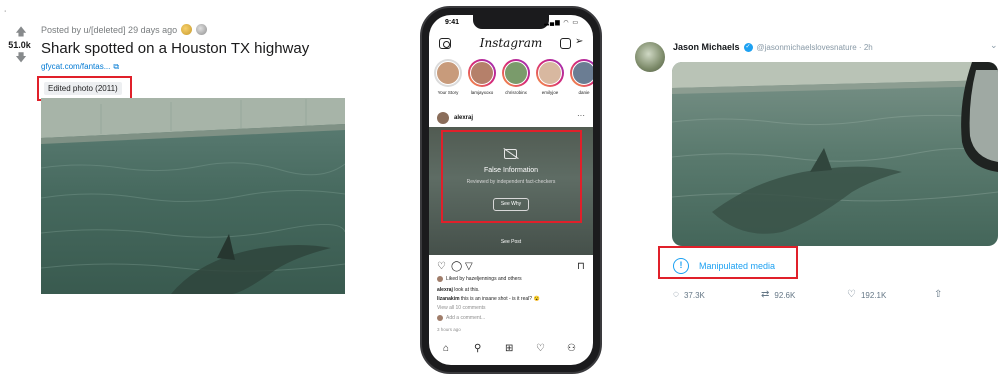 The image size is (998, 377). I want to click on retweet-count: 92.6K, so click(785, 295).